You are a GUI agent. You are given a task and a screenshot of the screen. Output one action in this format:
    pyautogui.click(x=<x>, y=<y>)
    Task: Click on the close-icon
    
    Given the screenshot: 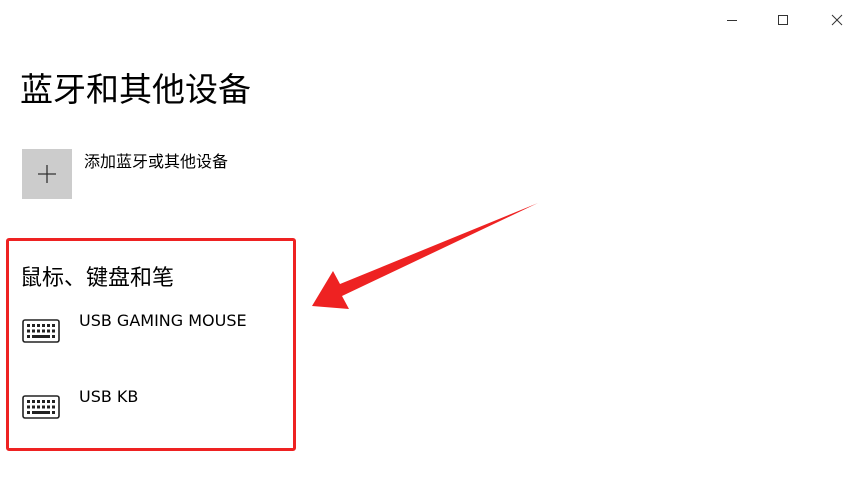 What is the action you would take?
    pyautogui.click(x=837, y=20)
    